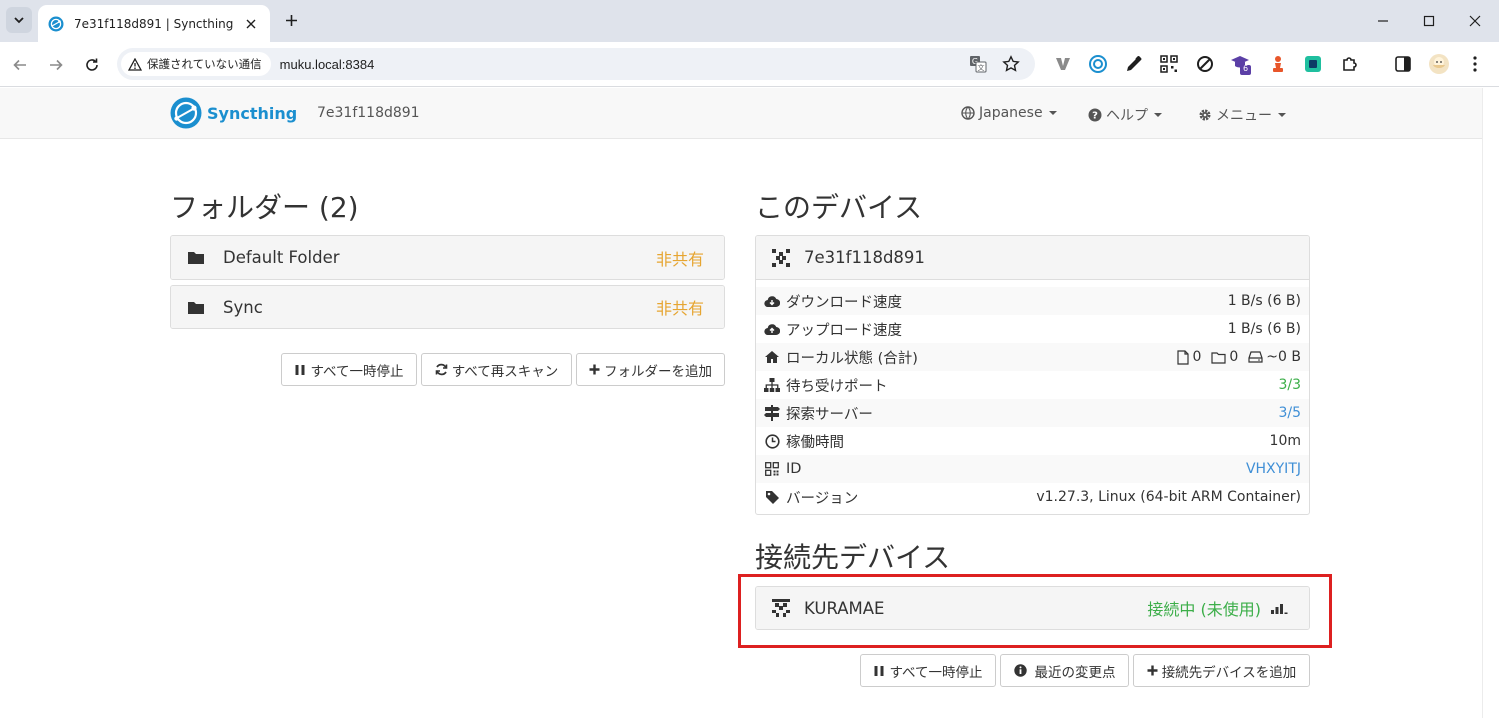 The image size is (1499, 718). What do you see at coordinates (264, 207) in the screenshot?
I see `folders-heading: フォルダー (2)` at bounding box center [264, 207].